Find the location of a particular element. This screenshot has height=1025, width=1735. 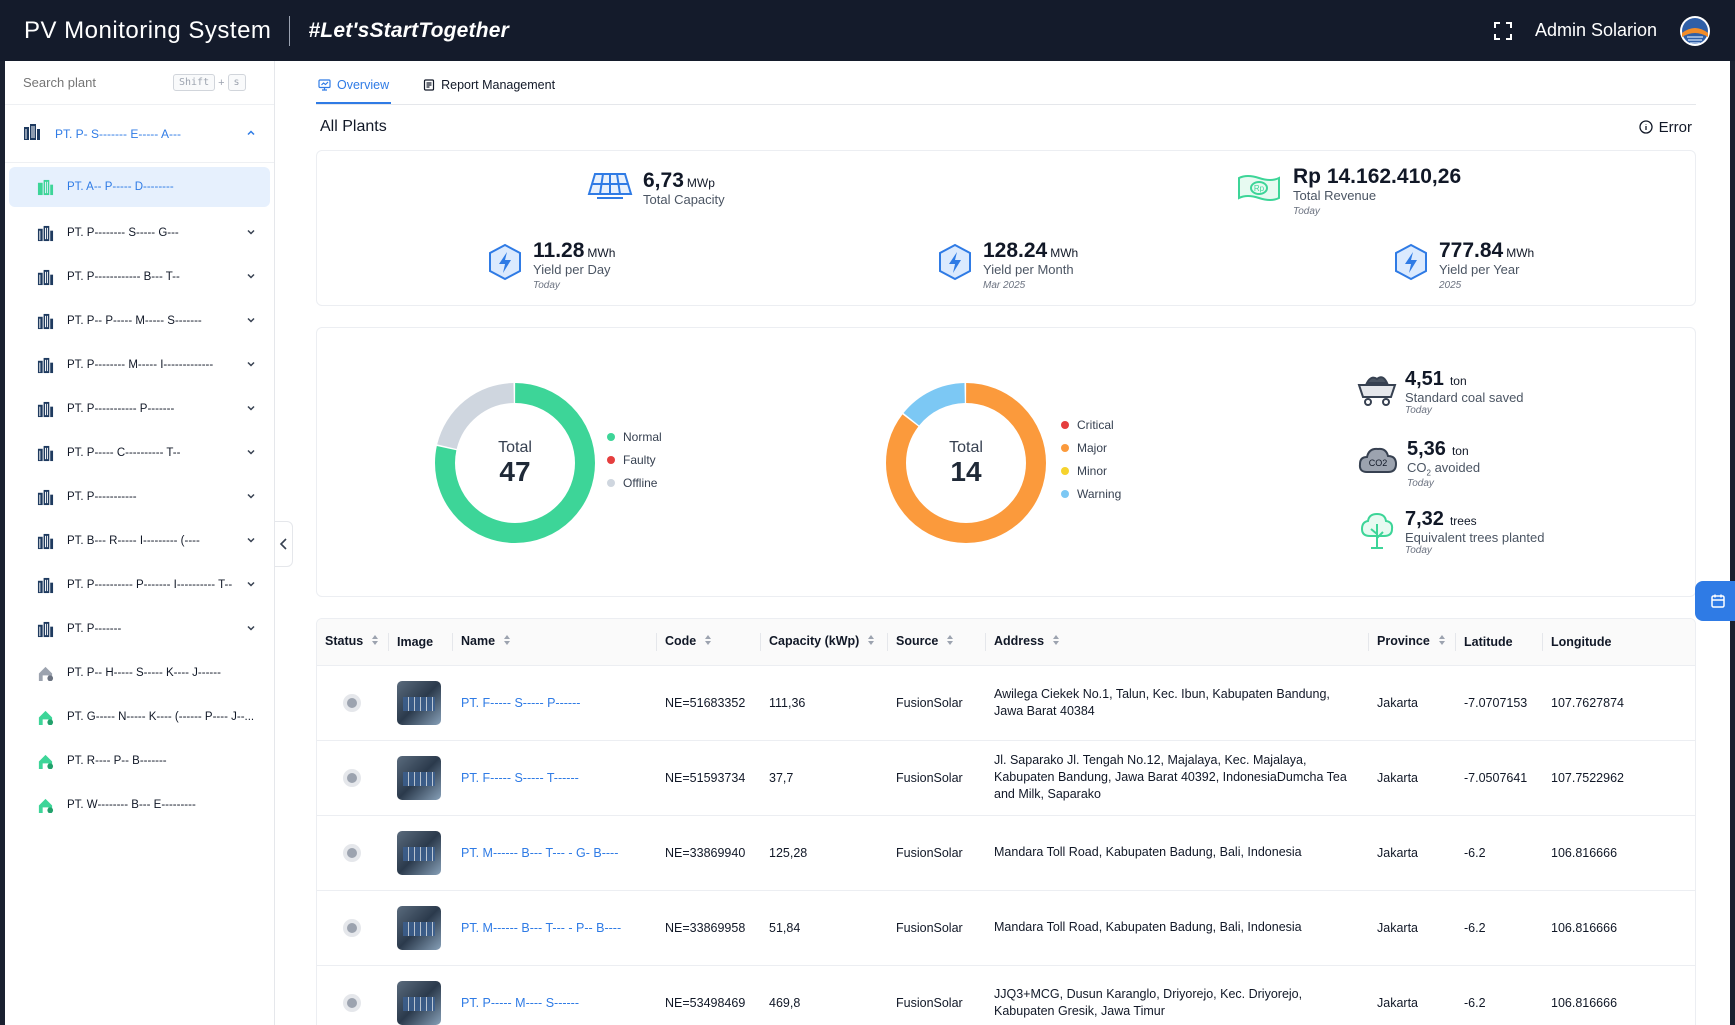

legend-dot is located at coordinates (611, 437).